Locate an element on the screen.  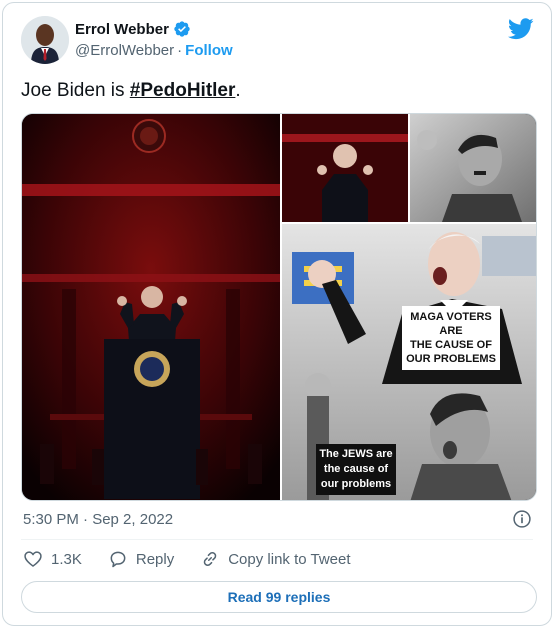
like-count: 1.3K is located at coordinates (66, 559).